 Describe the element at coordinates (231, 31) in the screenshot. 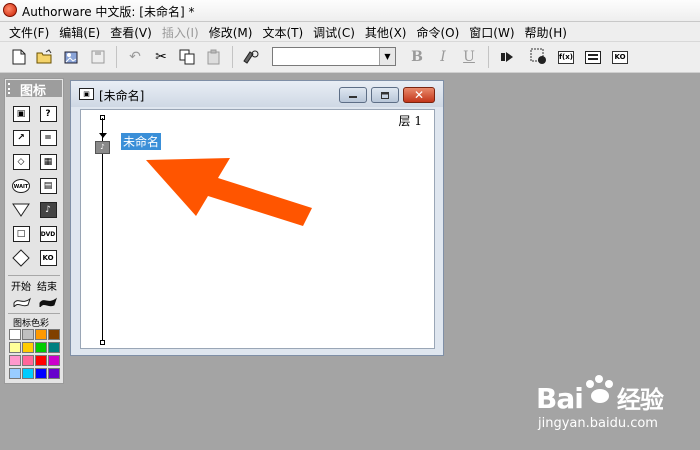

I see `menu-item-4: 修改(M)` at that location.